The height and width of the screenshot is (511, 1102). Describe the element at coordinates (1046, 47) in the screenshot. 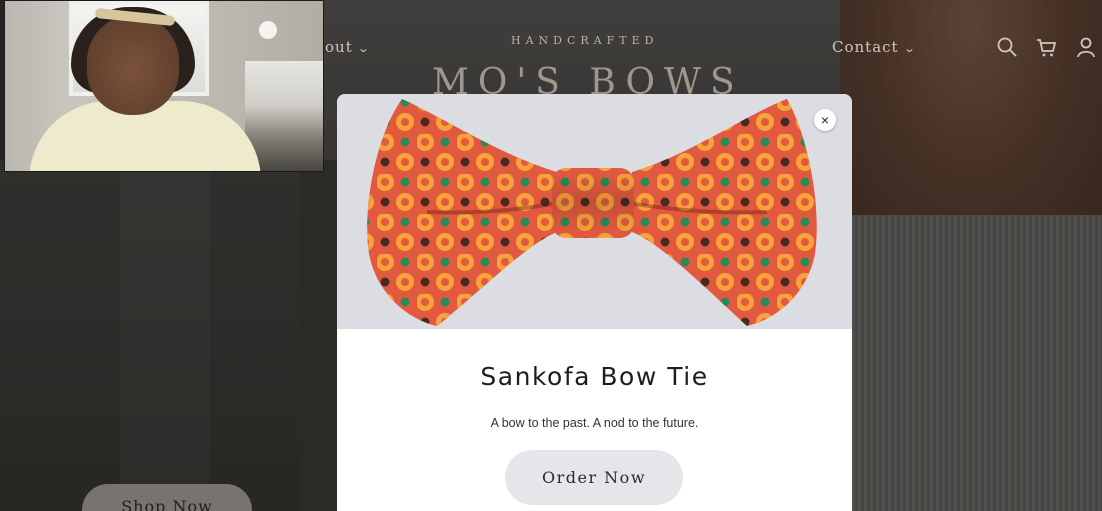

I see `cart-icon` at that location.